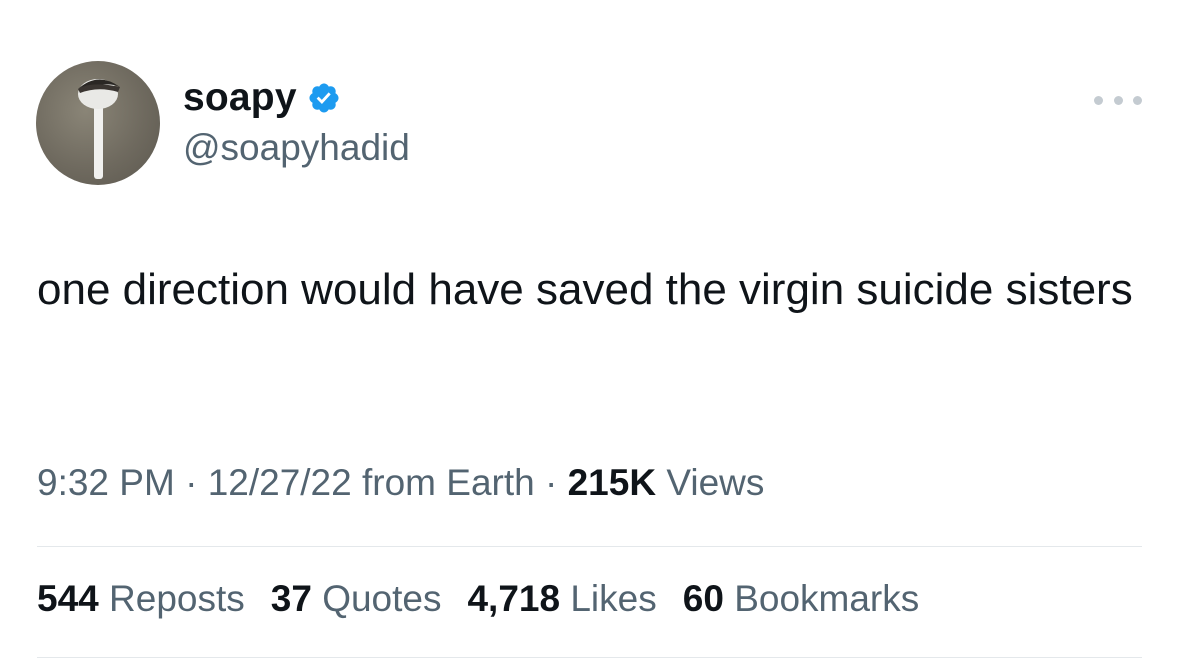 Image resolution: width=1178 pixels, height=663 pixels. Describe the element at coordinates (324, 98) in the screenshot. I see `verified-badge-icon` at that location.